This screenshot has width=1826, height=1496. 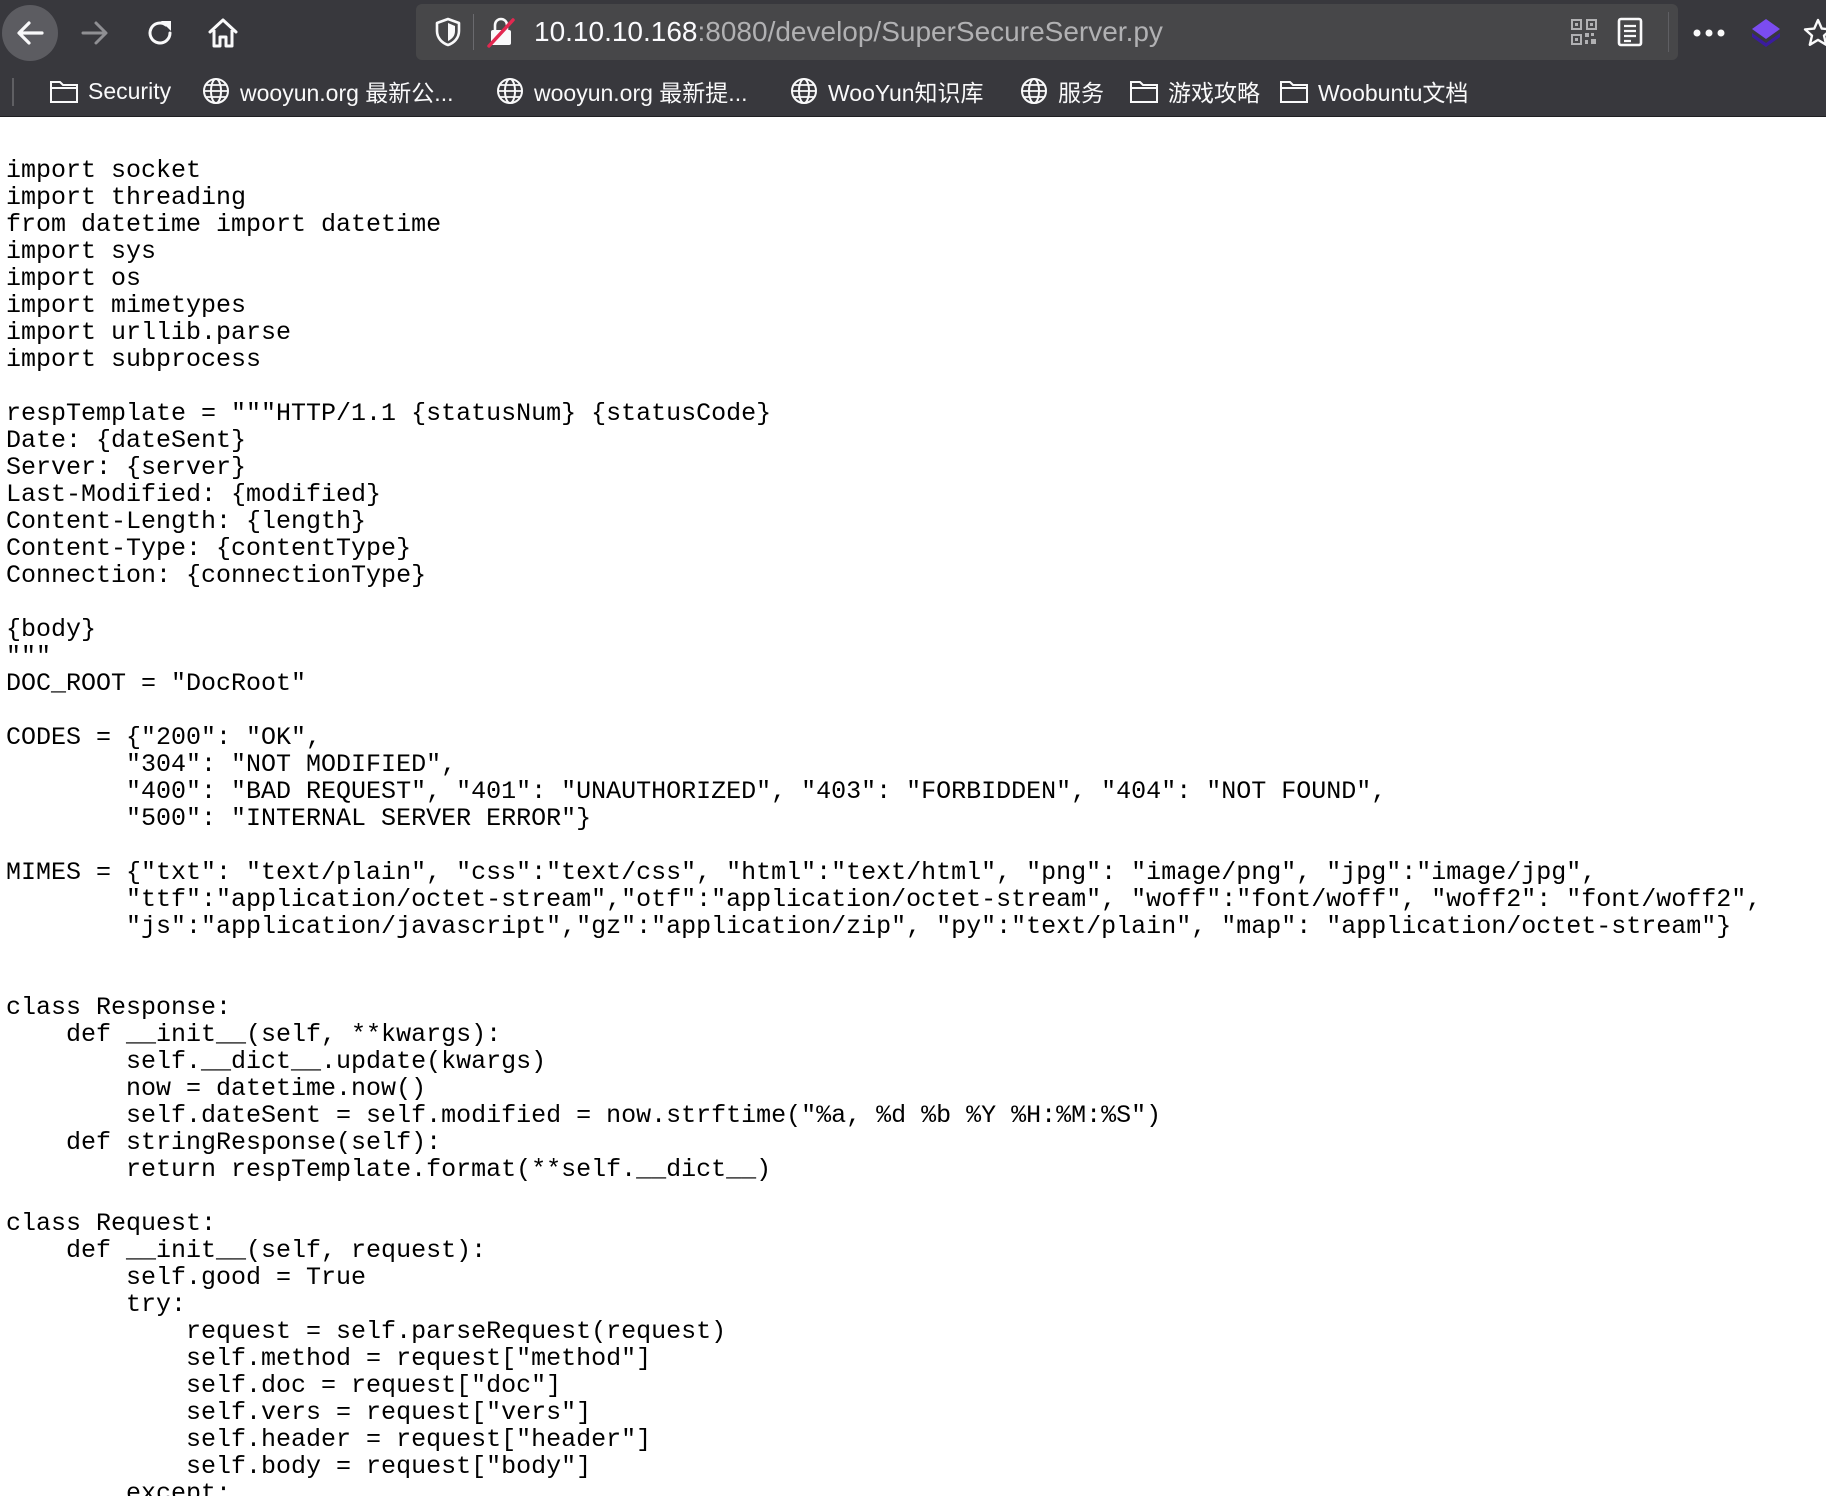 I want to click on star-icon, so click(x=1814, y=32).